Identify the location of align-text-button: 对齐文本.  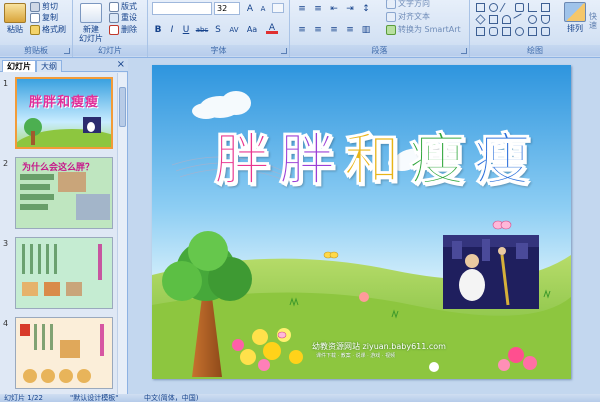
(408, 16).